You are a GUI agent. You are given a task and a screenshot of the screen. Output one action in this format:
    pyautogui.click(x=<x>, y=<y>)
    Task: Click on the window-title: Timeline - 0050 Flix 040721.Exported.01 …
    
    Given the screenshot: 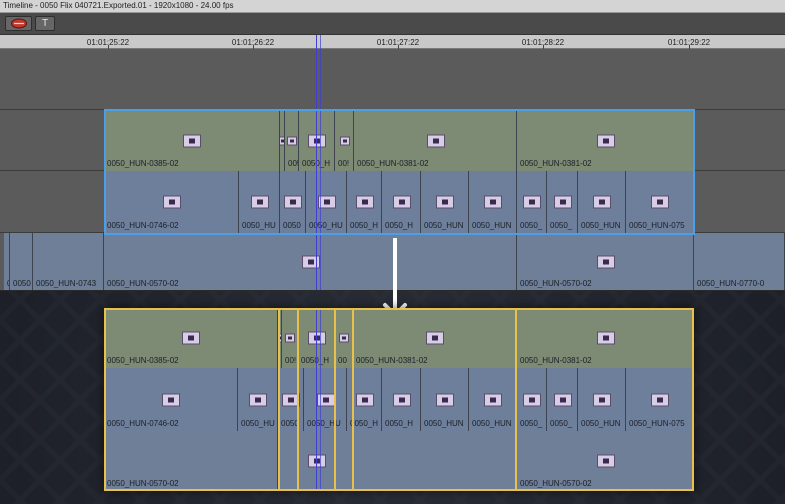 What is the action you would take?
    pyautogui.click(x=118, y=5)
    